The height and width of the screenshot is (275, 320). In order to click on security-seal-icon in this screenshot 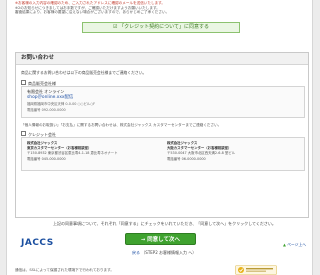, I will do `click(256, 270)`.